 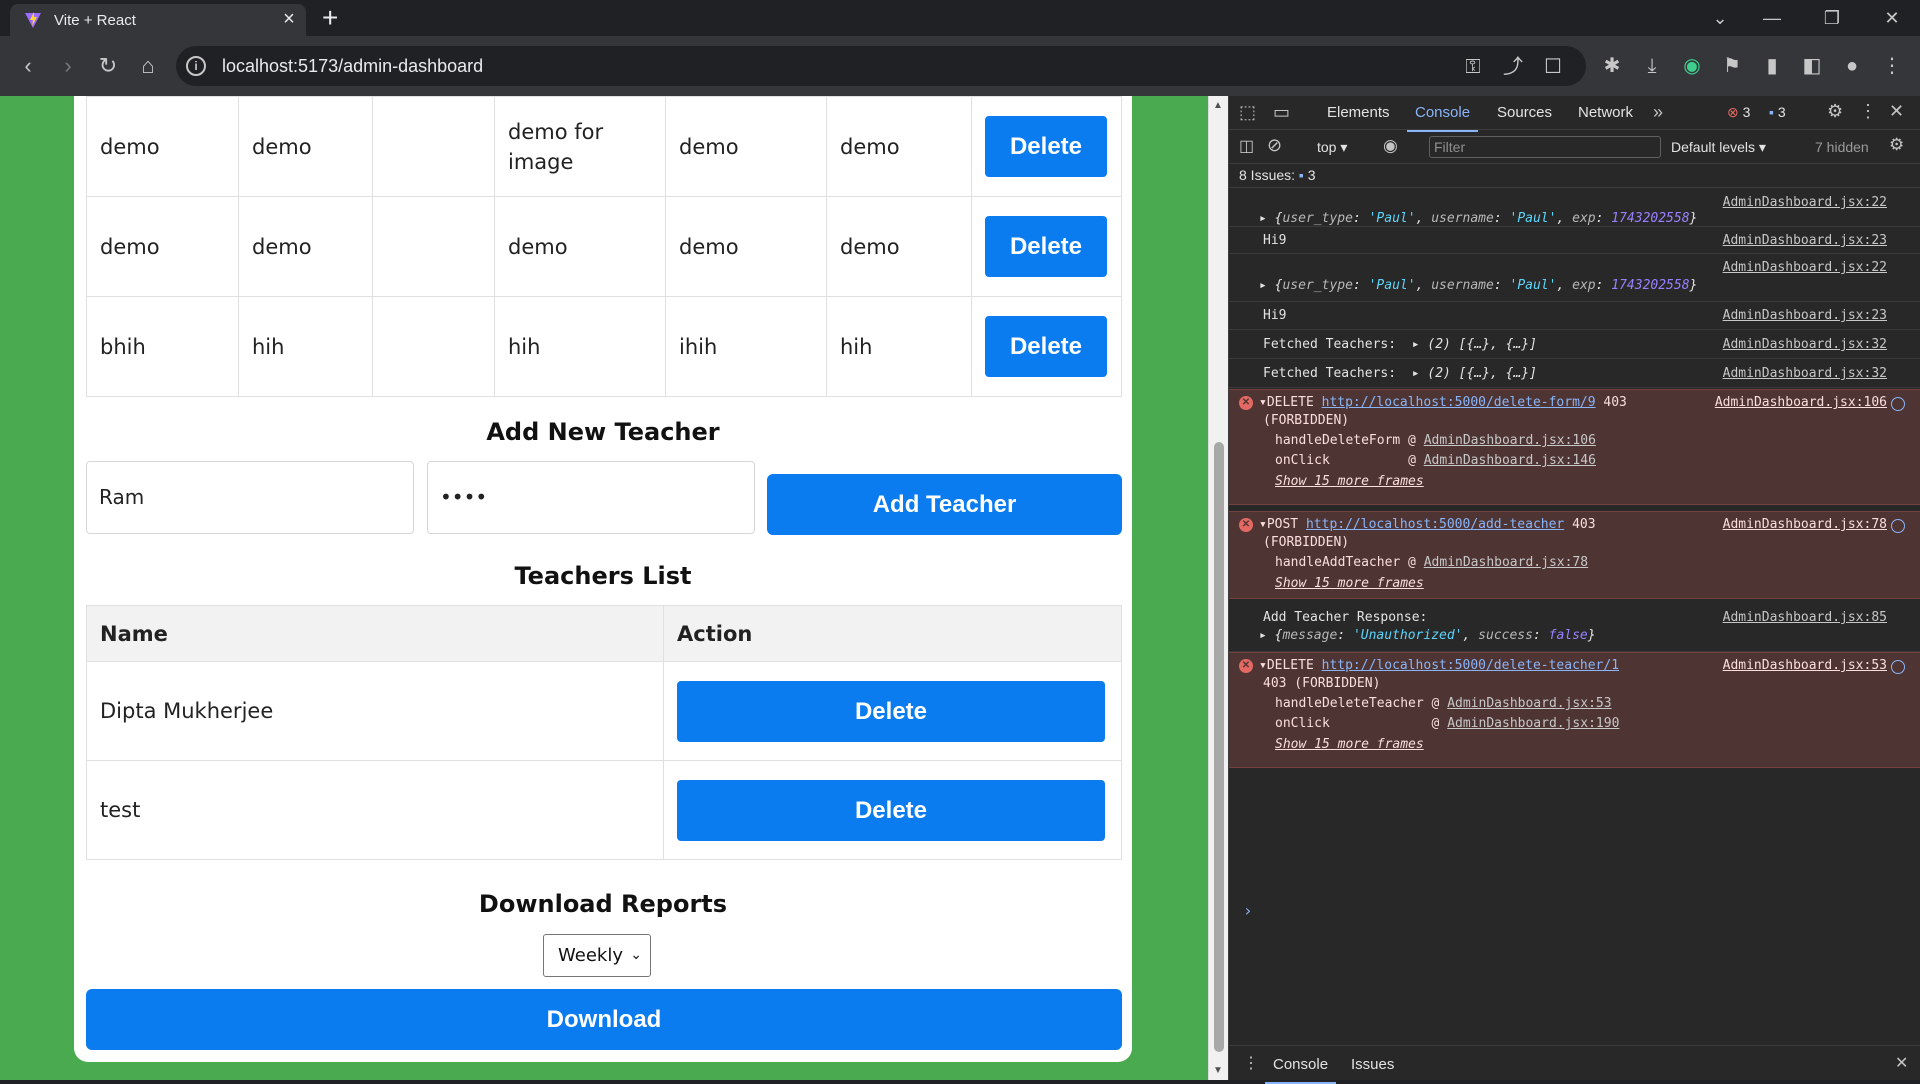 I want to click on scrollbar-thumb, so click(x=1219, y=747).